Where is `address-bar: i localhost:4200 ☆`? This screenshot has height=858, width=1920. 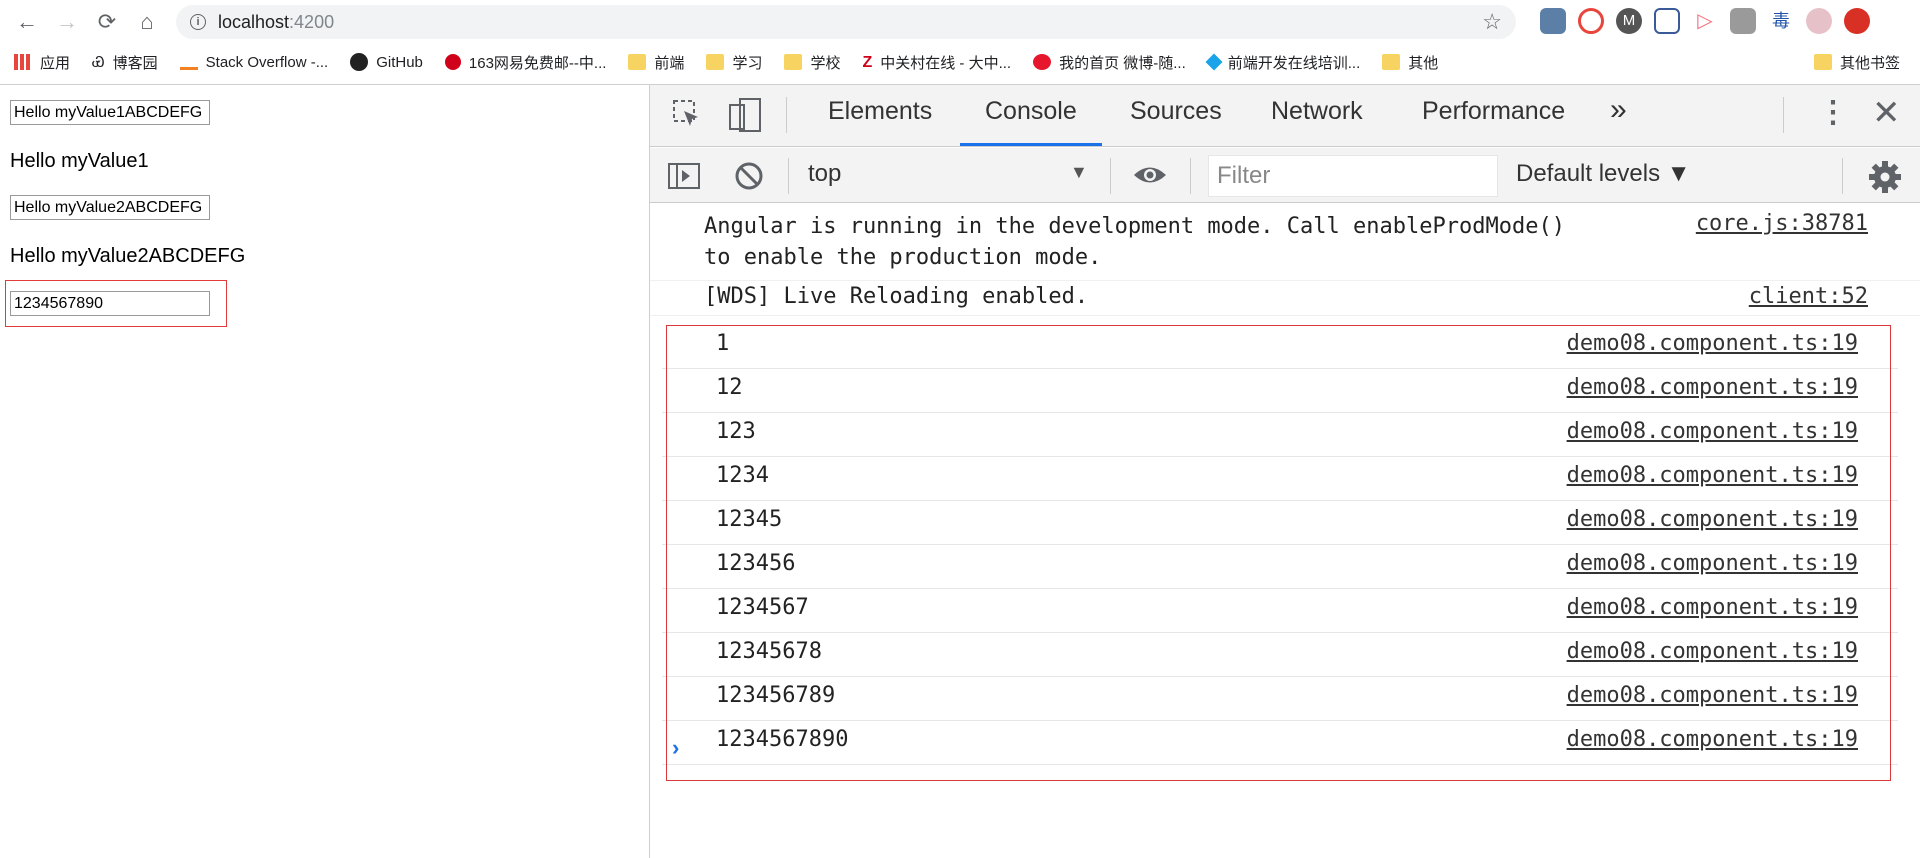 address-bar: i localhost:4200 ☆ is located at coordinates (846, 22).